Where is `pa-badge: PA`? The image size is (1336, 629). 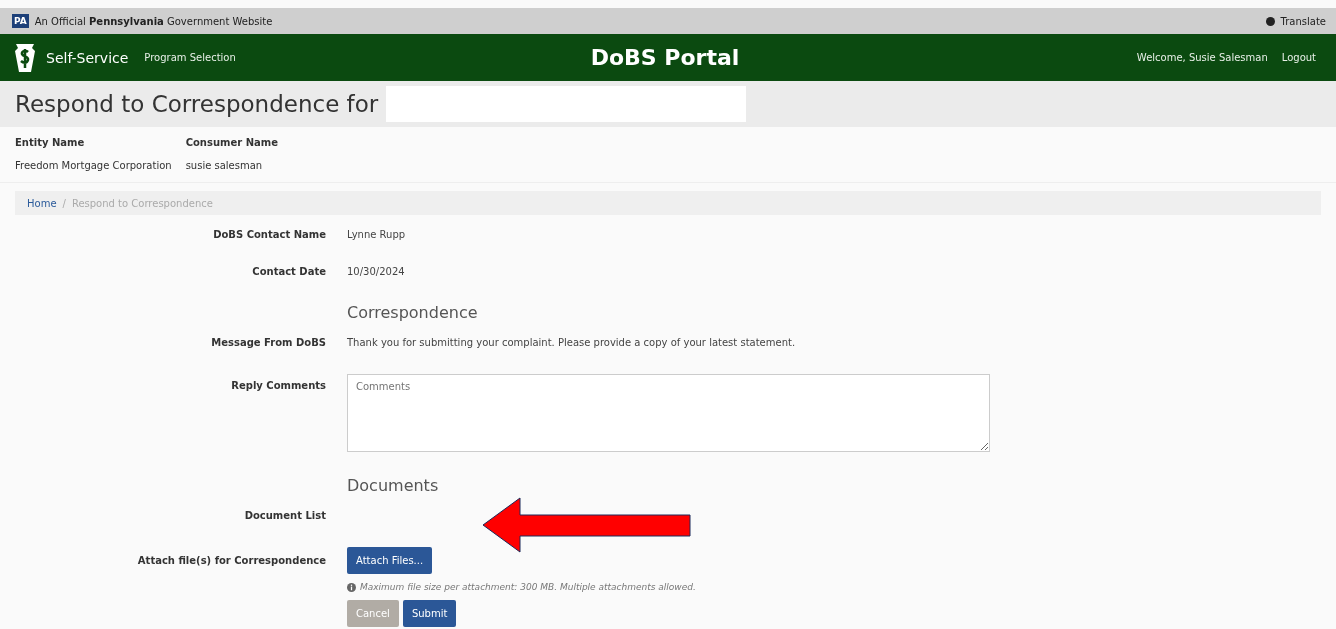 pa-badge: PA is located at coordinates (20, 21).